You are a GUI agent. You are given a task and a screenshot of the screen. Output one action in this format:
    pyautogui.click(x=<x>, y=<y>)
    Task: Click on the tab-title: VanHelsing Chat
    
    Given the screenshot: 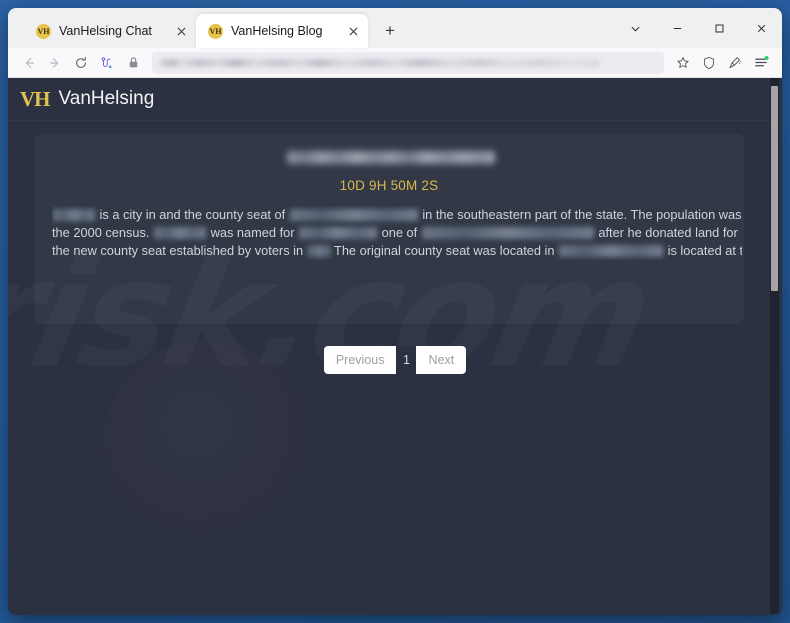 What is the action you would take?
    pyautogui.click(x=105, y=31)
    